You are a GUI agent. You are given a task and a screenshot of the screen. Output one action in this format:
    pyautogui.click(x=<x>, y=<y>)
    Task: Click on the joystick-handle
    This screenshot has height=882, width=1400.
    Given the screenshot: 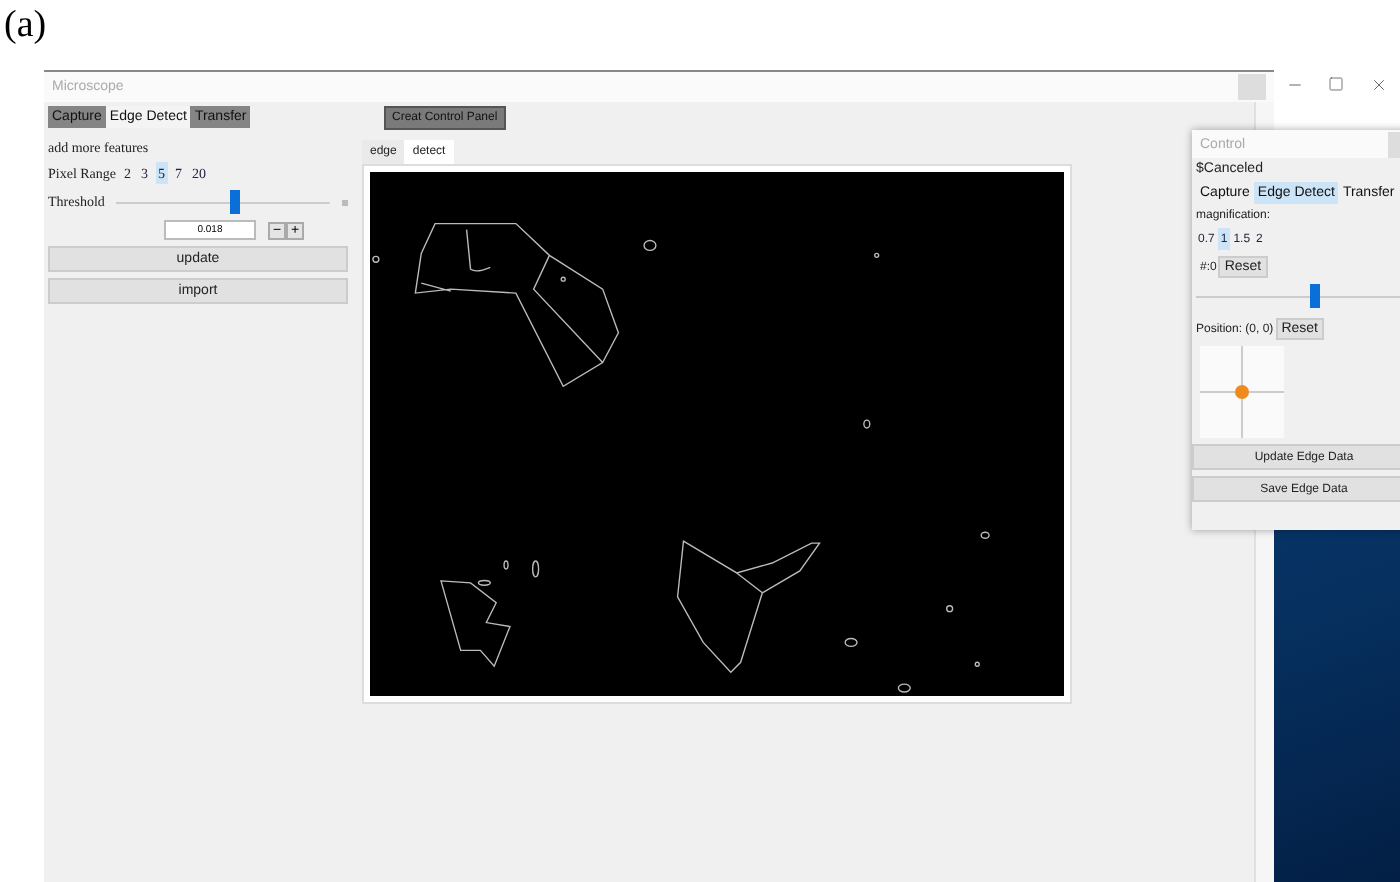 What is the action you would take?
    pyautogui.click(x=1242, y=392)
    